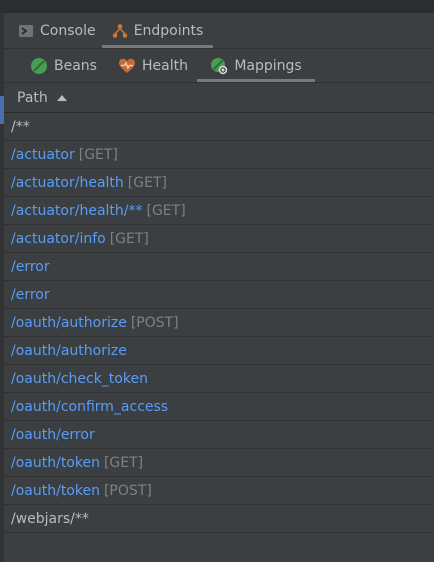 This screenshot has height=562, width=434. Describe the element at coordinates (43, 154) in the screenshot. I see `mapping-path: /actuator` at that location.